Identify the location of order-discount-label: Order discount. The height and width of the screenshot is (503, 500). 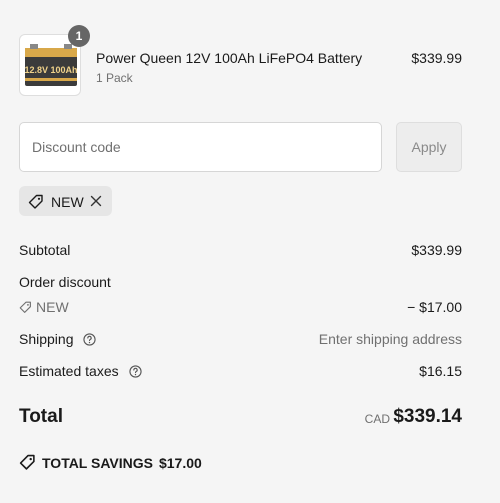
(65, 282).